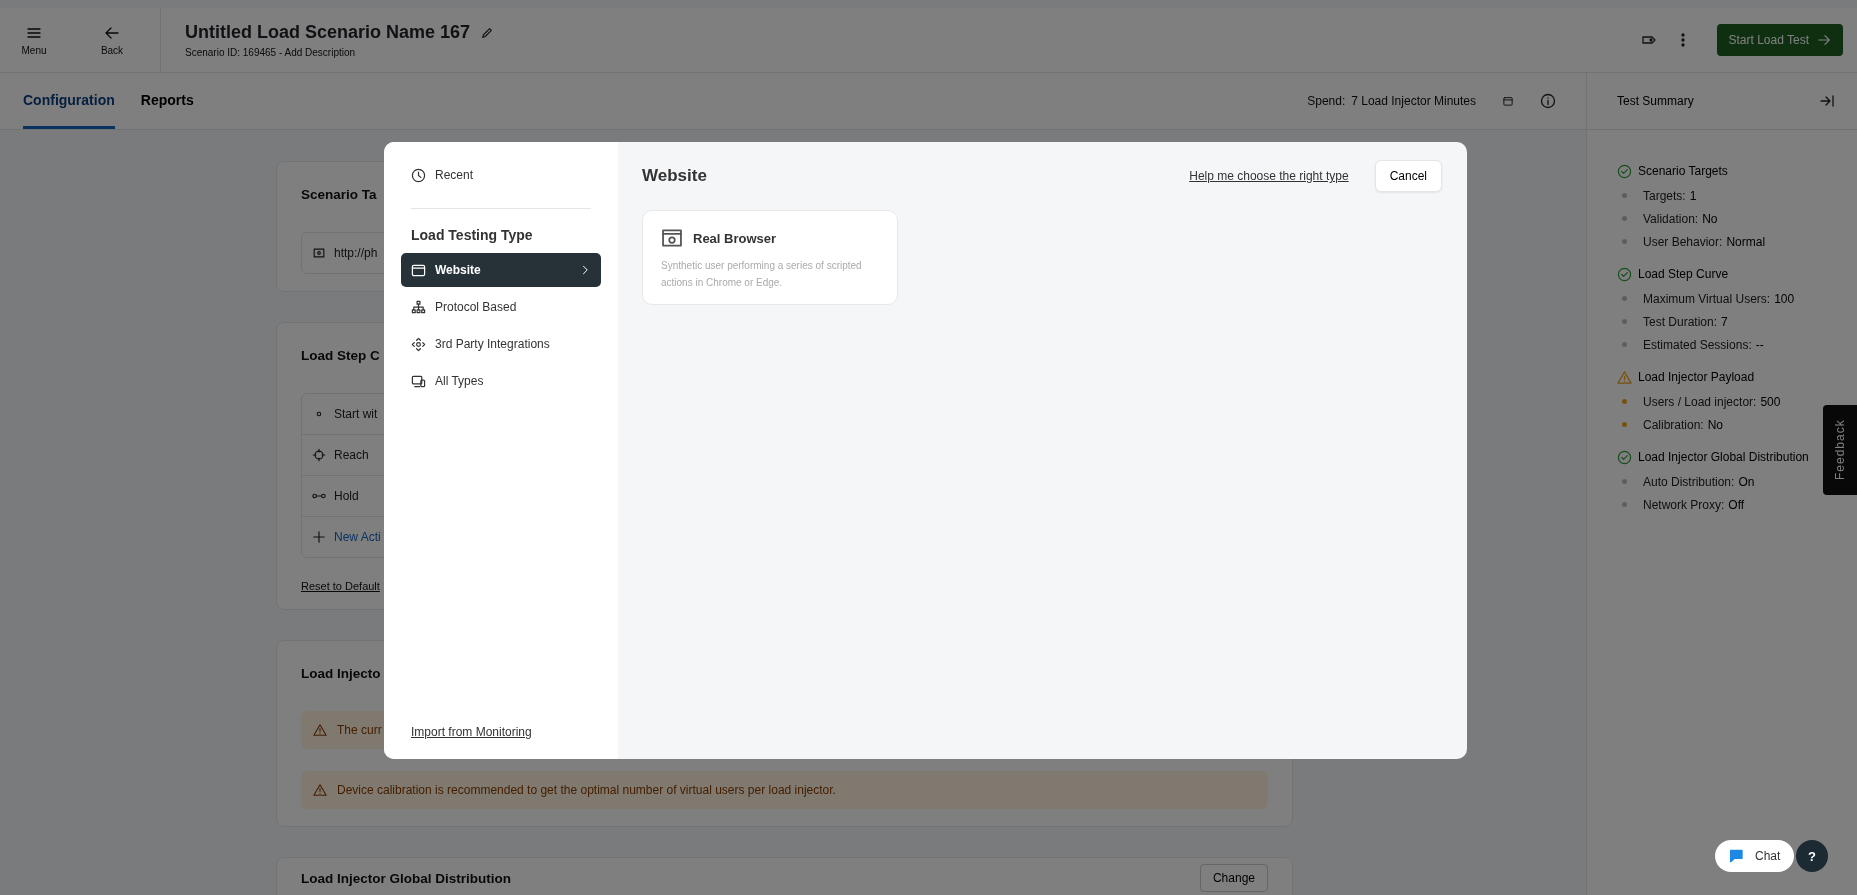 This screenshot has width=1857, height=895. I want to click on url-text: http://ph, so click(356, 253).